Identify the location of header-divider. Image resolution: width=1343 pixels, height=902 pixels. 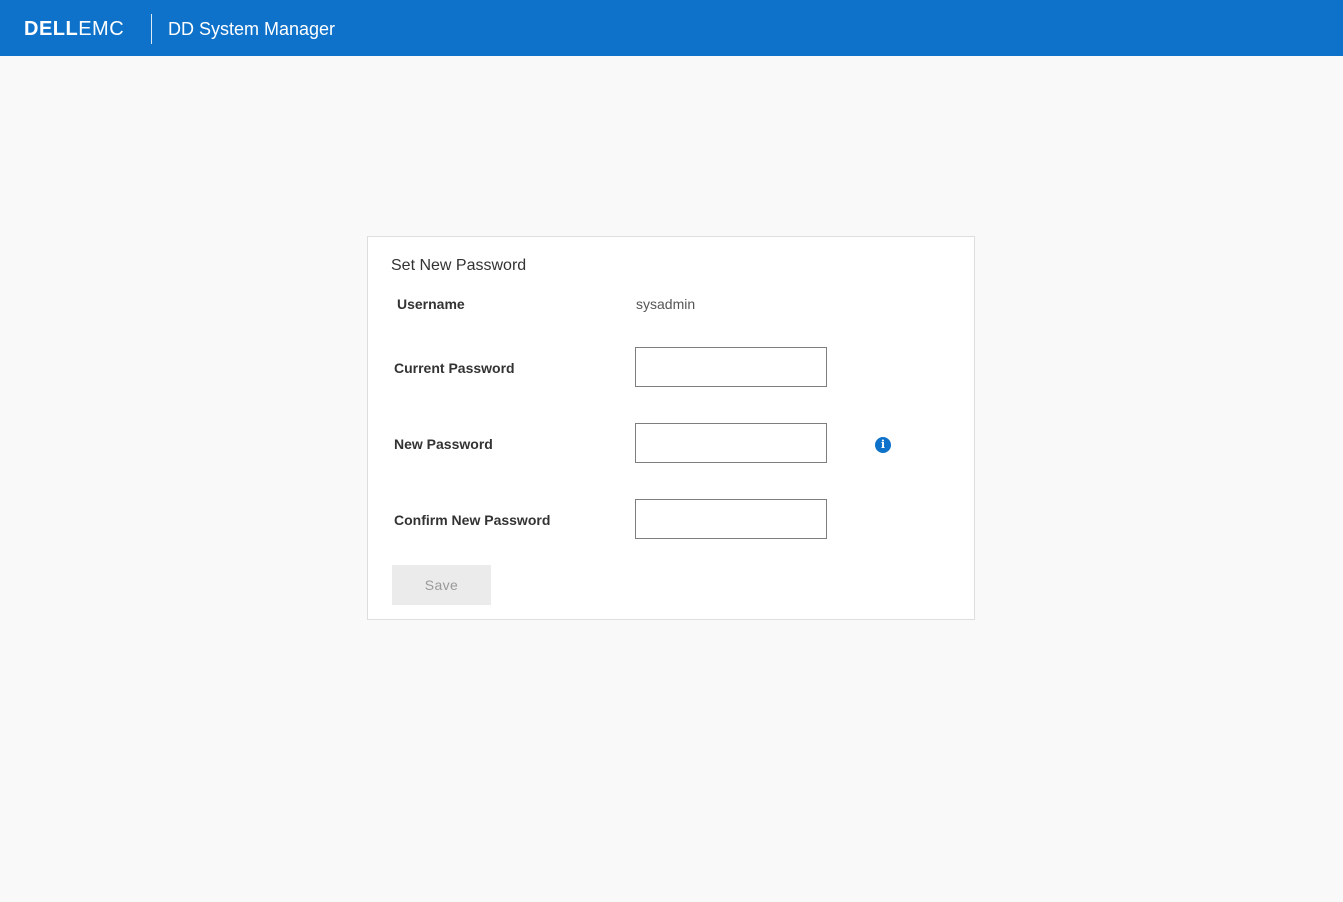
(151, 29).